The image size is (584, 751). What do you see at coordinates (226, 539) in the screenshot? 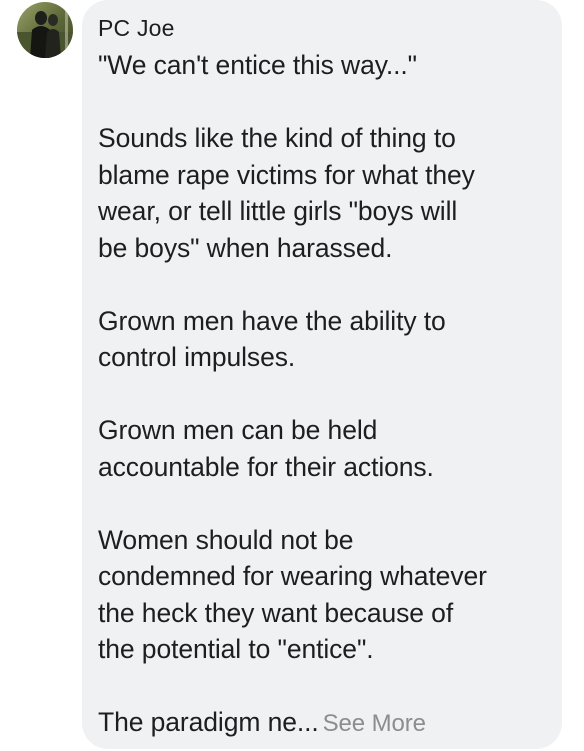
I see `comment-line: Women should not be` at bounding box center [226, 539].